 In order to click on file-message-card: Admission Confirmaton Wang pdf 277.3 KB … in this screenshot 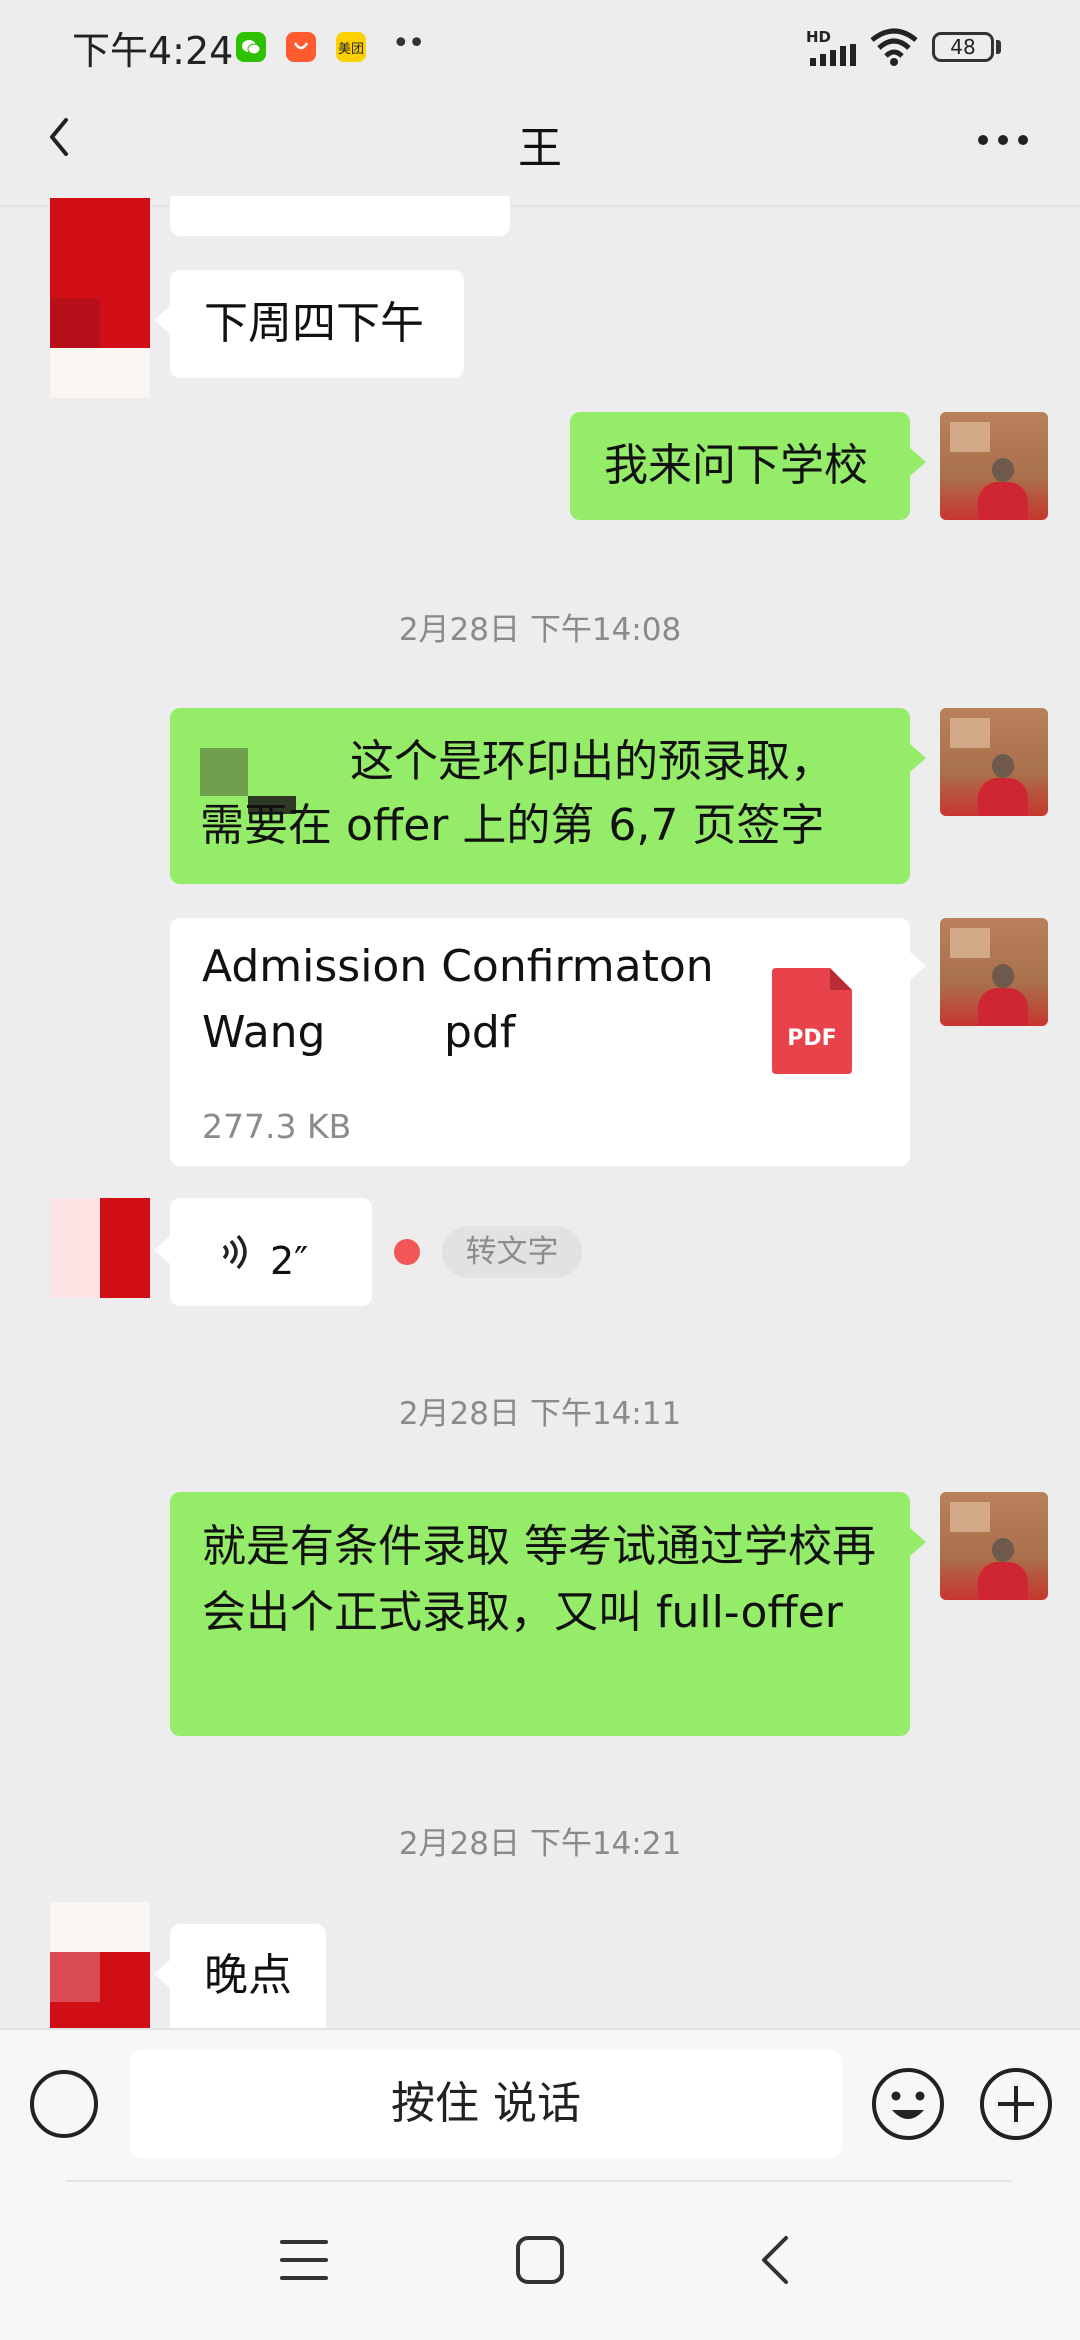, I will do `click(540, 1042)`.